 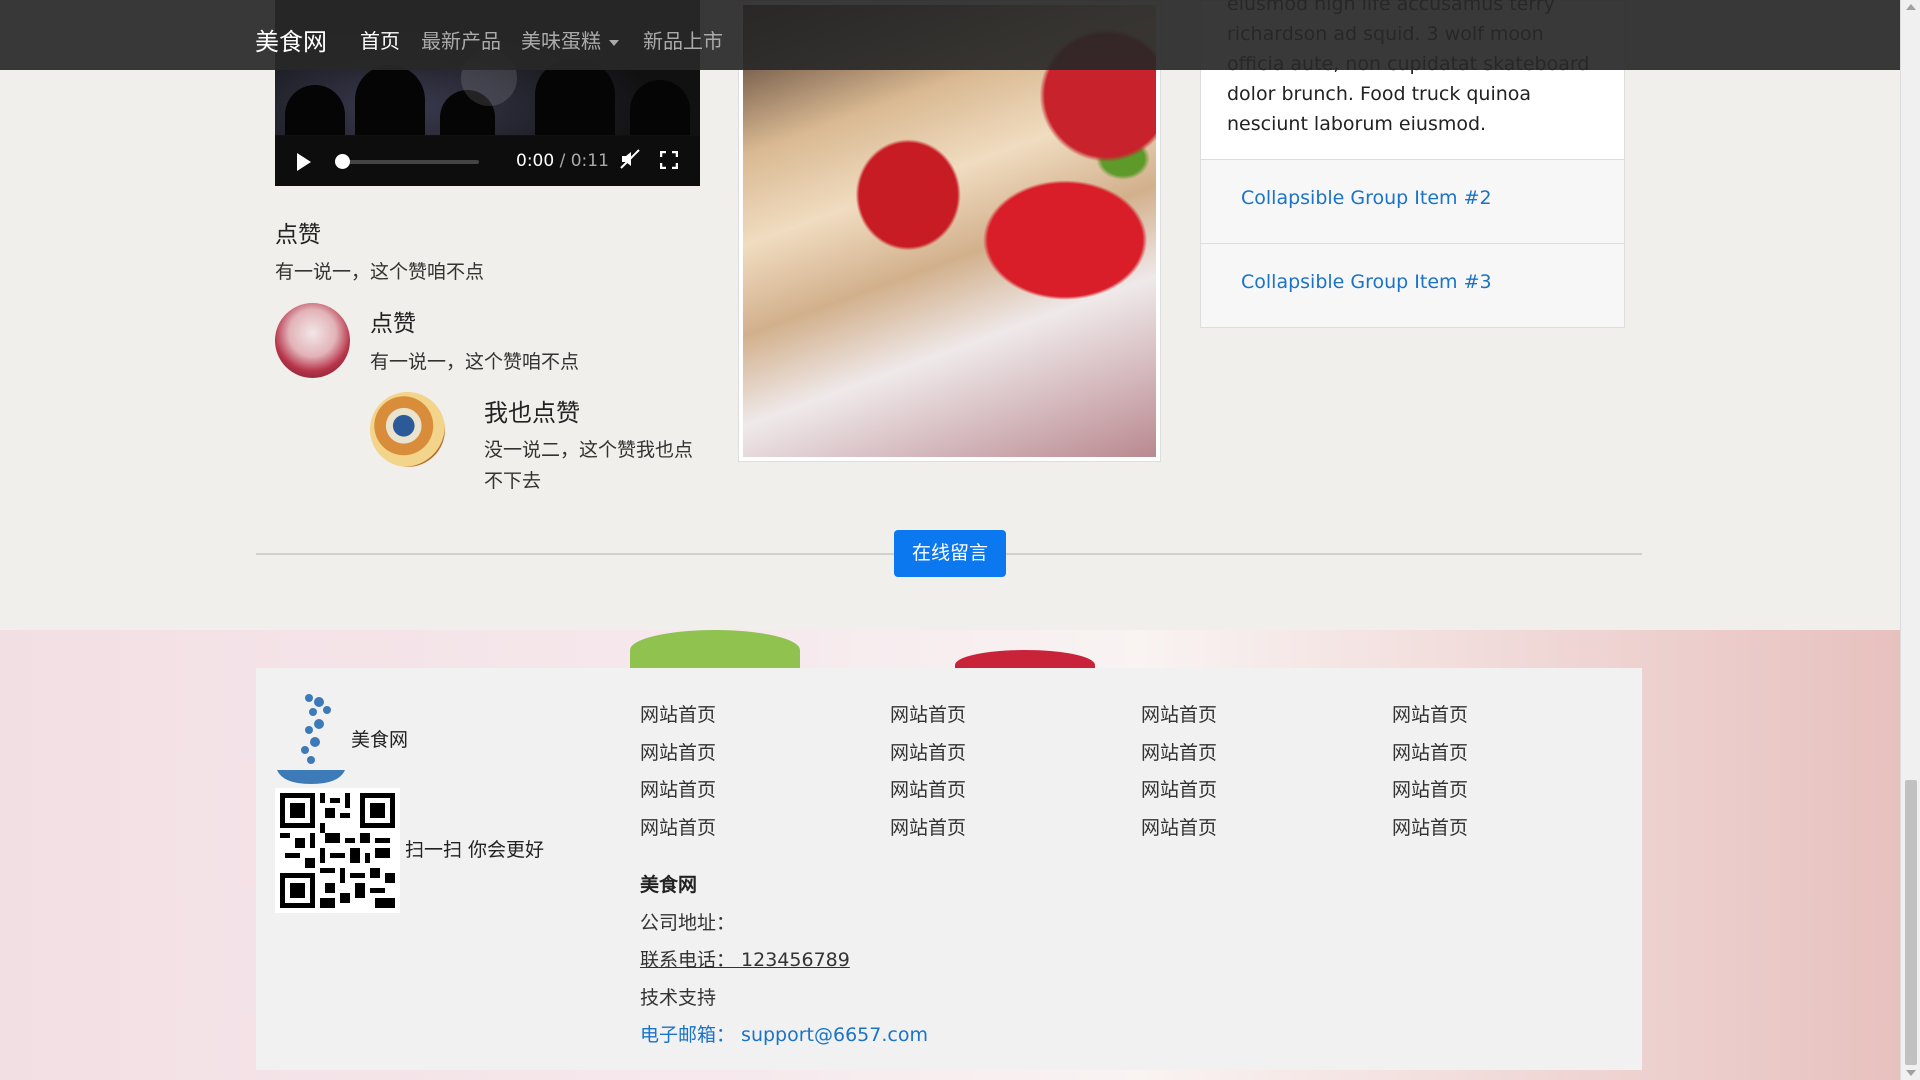 I want to click on nav-item-new-products: 最新产品, so click(x=461, y=39).